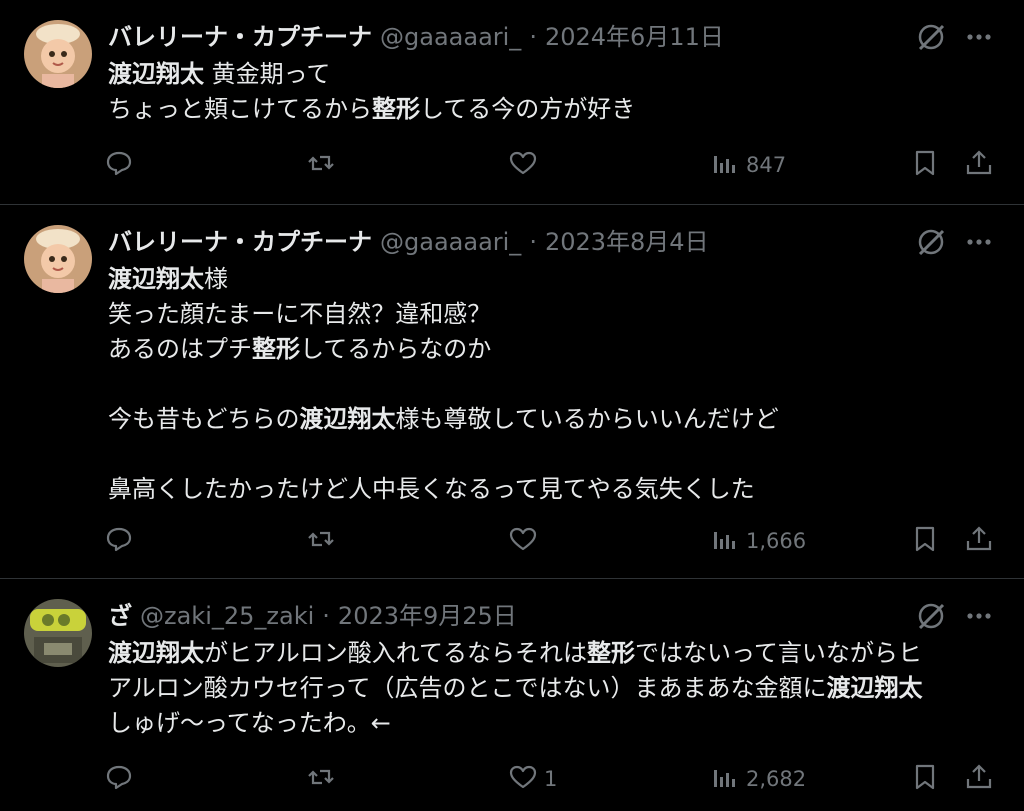 This screenshot has height=811, width=1024. What do you see at coordinates (634, 37) in the screenshot?
I see `post-date: 2024年6月11日` at bounding box center [634, 37].